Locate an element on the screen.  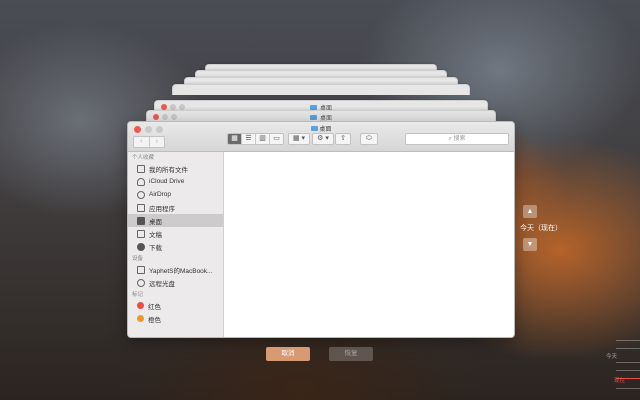
time-down-button: ▼ is located at coordinates (530, 244).